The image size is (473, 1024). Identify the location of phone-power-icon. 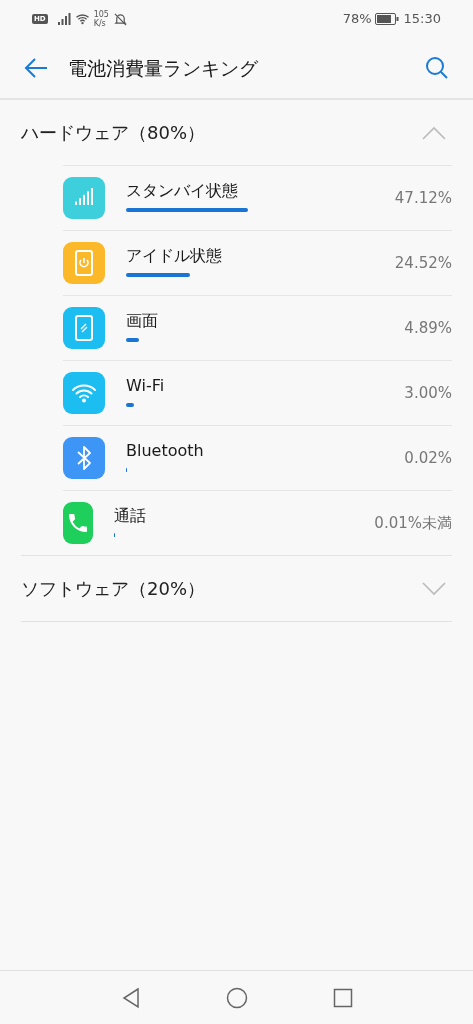
(84, 263).